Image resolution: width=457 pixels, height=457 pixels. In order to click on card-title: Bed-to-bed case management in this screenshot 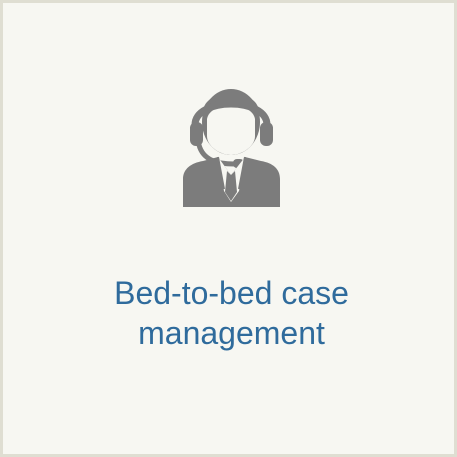, I will do `click(231, 313)`.